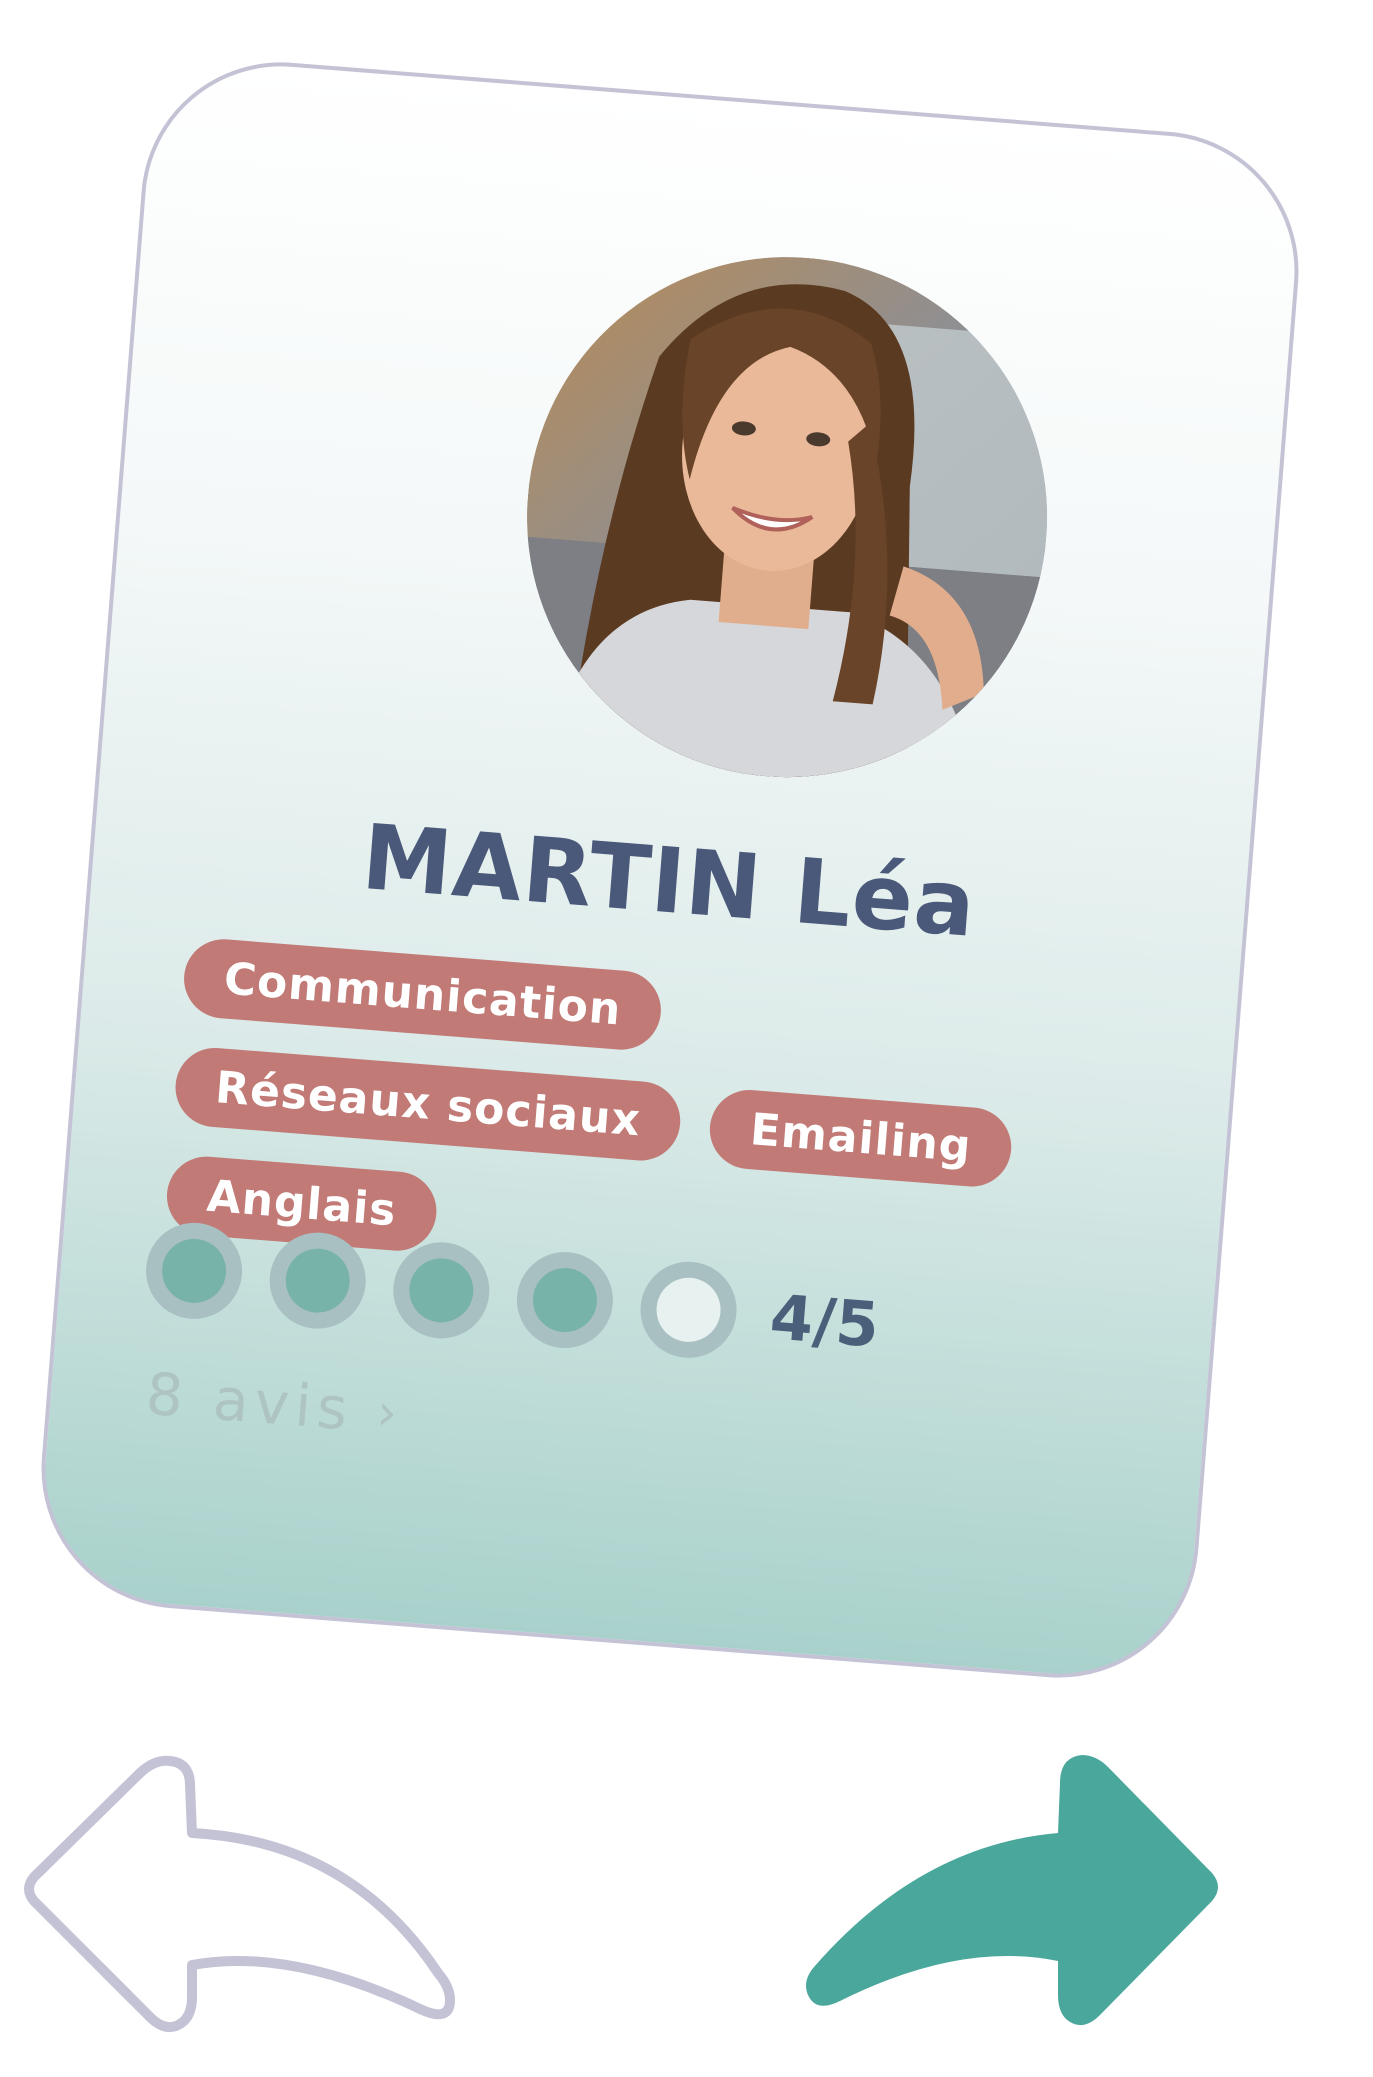 The height and width of the screenshot is (2077, 1373). Describe the element at coordinates (1015, 1915) in the screenshot. I see `arrow-forward-icon` at that location.